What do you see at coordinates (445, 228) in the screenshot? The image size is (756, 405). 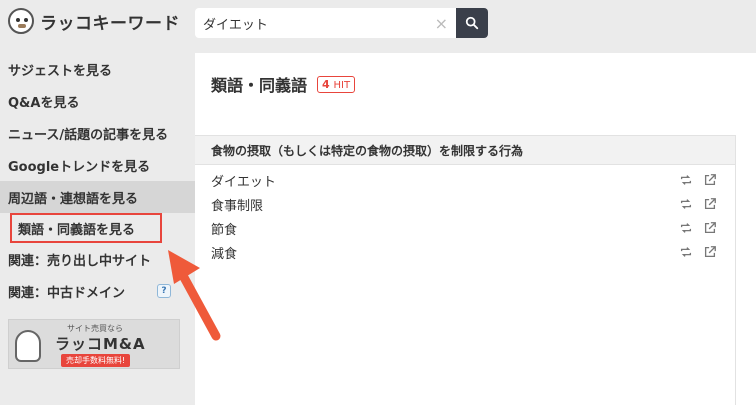 I see `synonym-word: 節食` at bounding box center [445, 228].